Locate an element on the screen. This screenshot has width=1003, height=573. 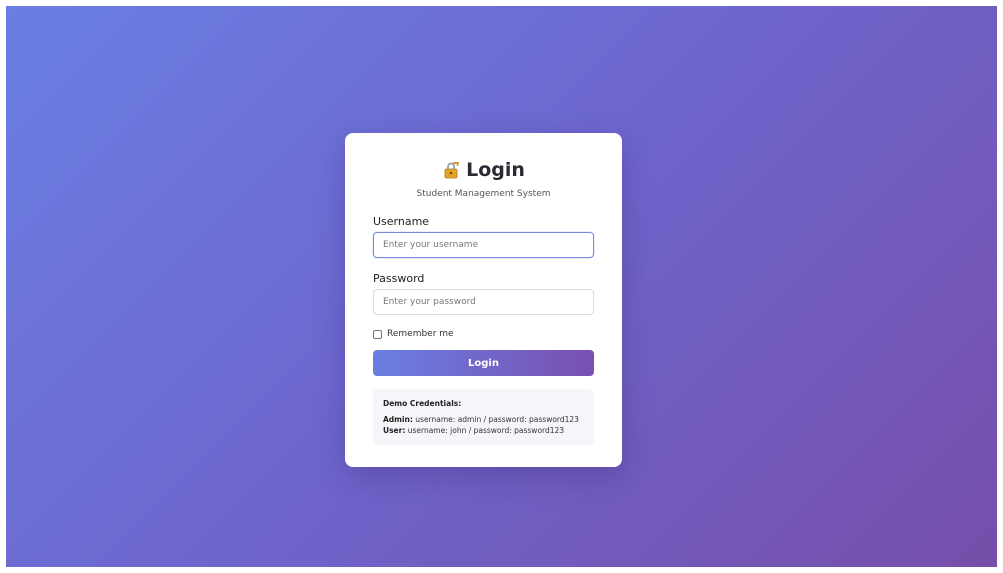
login-button: Login is located at coordinates (483, 363).